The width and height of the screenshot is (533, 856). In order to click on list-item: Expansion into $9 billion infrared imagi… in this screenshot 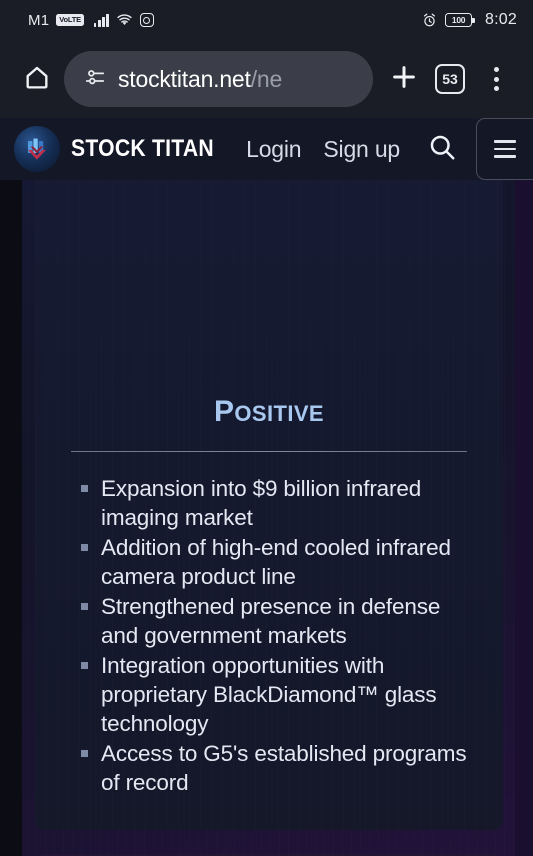, I will do `click(275, 503)`.